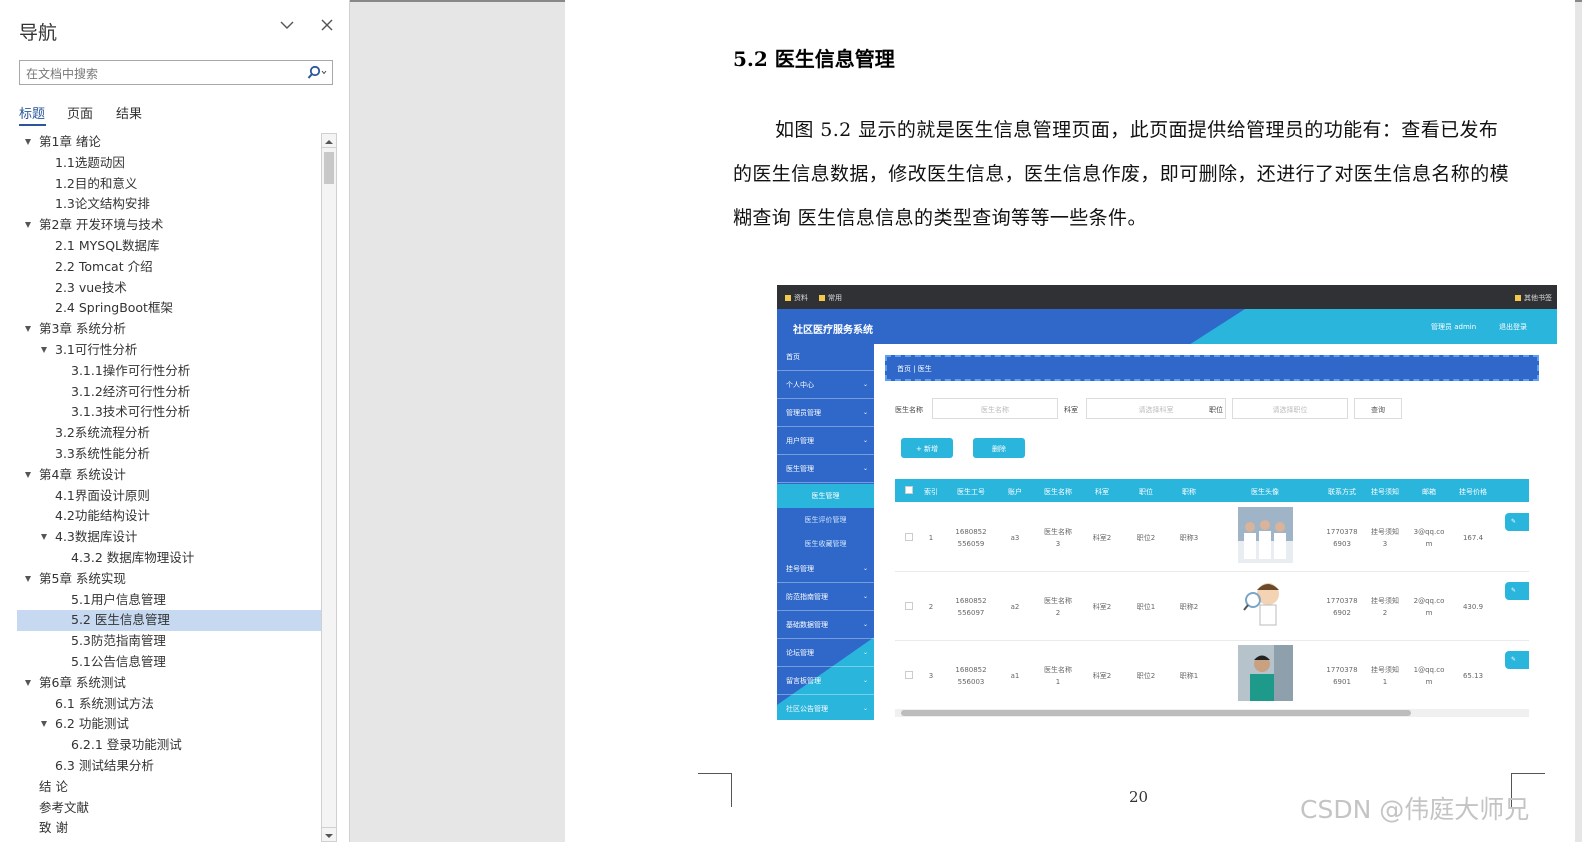  I want to click on nav-heading-label: 3.3系统性能分析, so click(102, 453).